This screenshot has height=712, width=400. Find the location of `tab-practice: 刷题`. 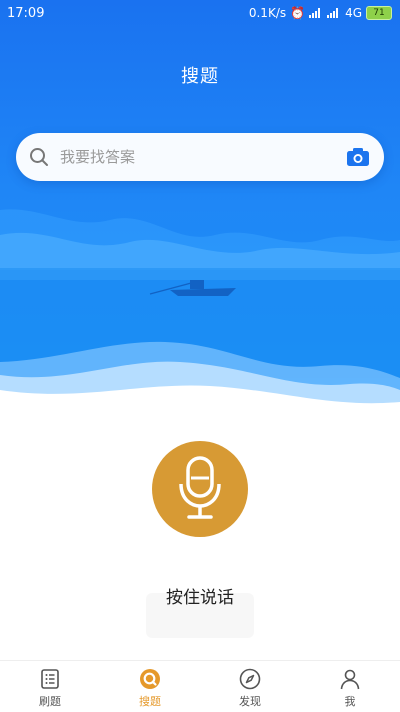

tab-practice: 刷题 is located at coordinates (50, 686).